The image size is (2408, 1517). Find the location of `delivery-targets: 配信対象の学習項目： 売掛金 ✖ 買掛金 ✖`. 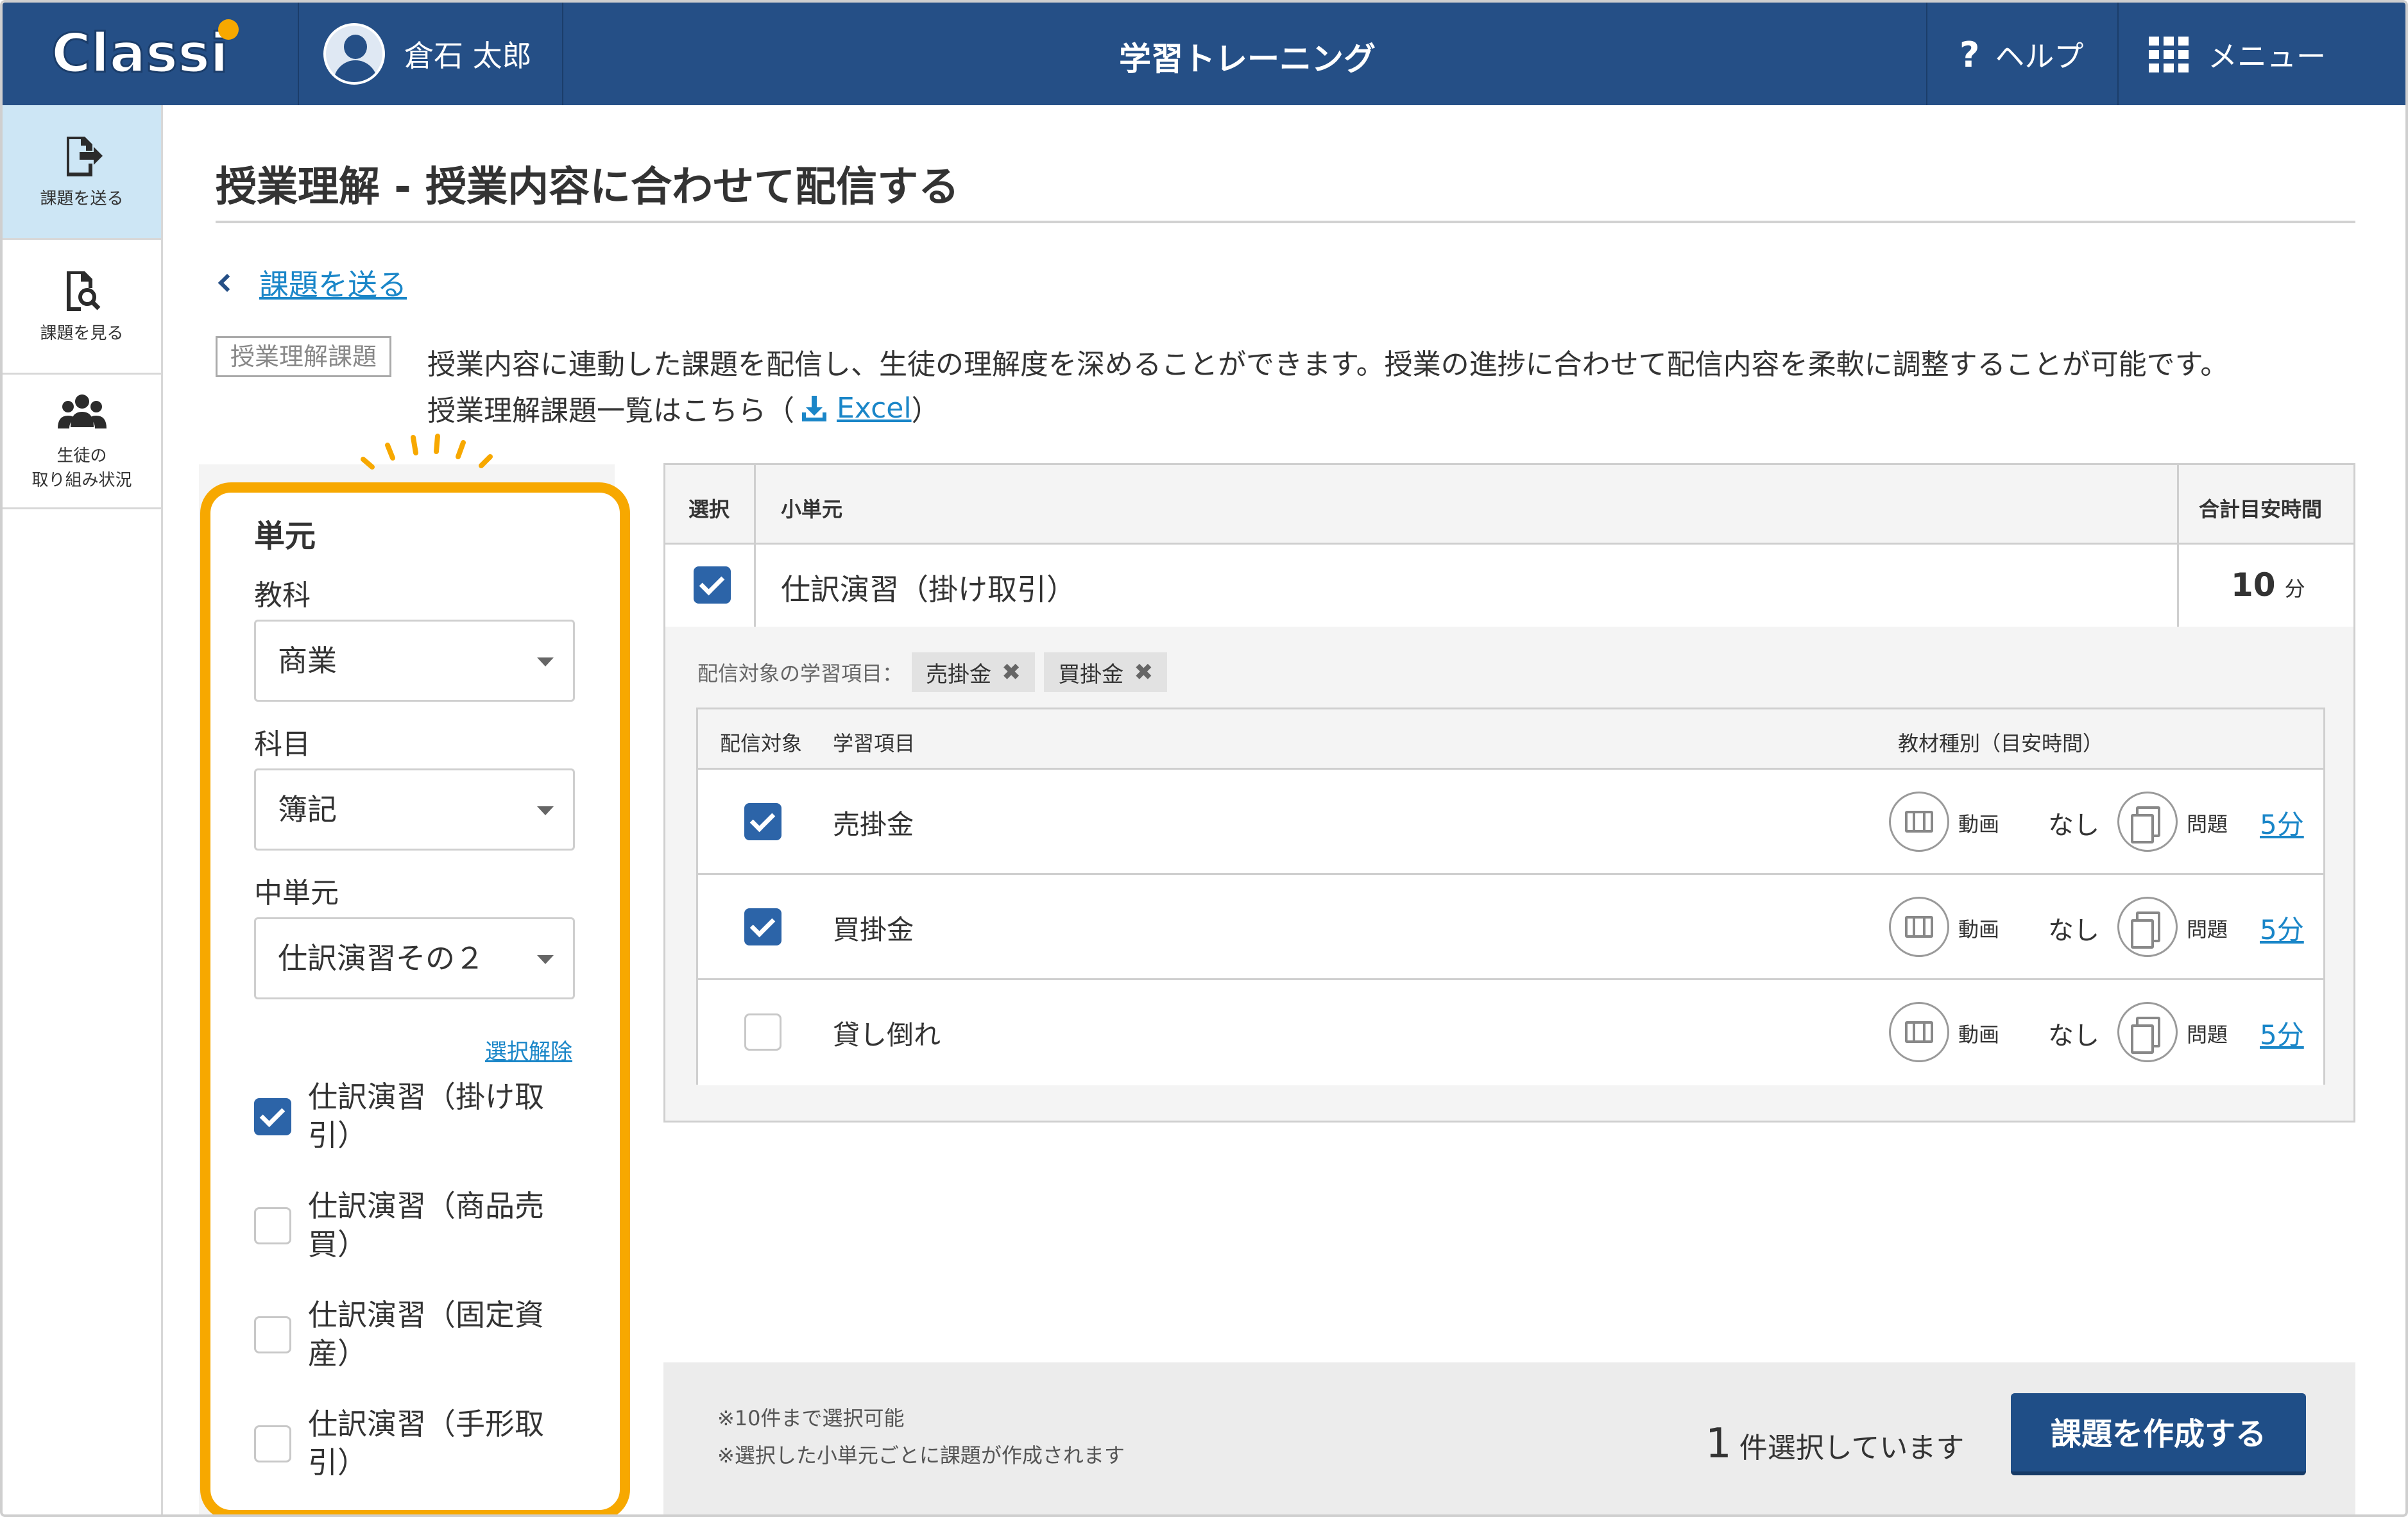

delivery-targets: 配信対象の学習項目： 売掛金 ✖ 買掛金 ✖ is located at coordinates (932, 672).